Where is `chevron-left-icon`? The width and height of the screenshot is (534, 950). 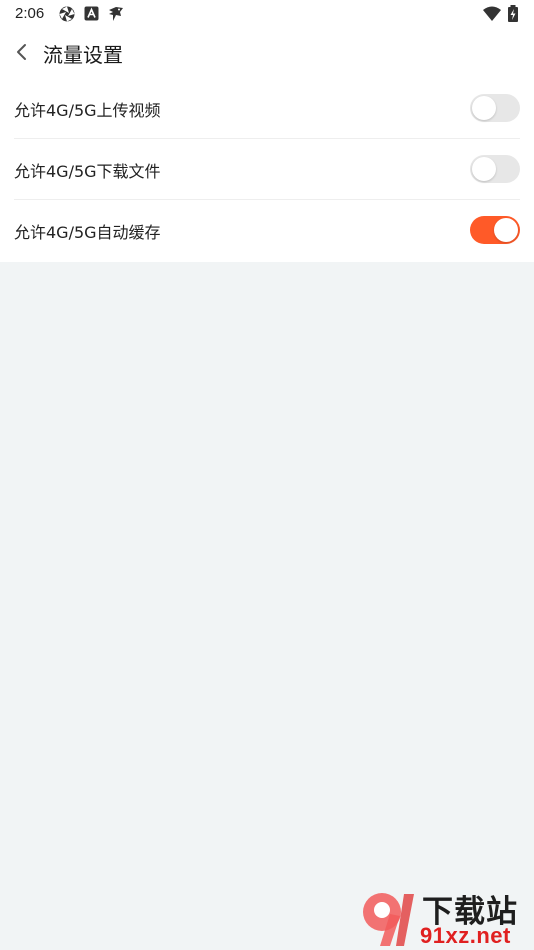 chevron-left-icon is located at coordinates (21, 52).